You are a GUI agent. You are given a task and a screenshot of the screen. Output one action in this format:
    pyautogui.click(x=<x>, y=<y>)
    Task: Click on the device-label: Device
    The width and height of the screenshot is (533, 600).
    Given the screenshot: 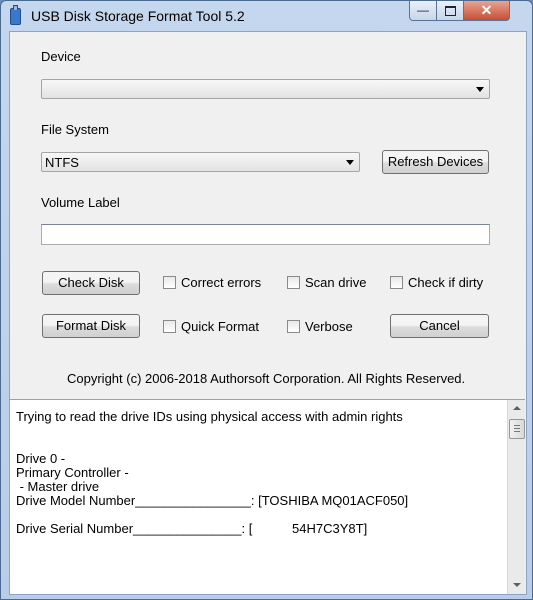 What is the action you would take?
    pyautogui.click(x=61, y=56)
    